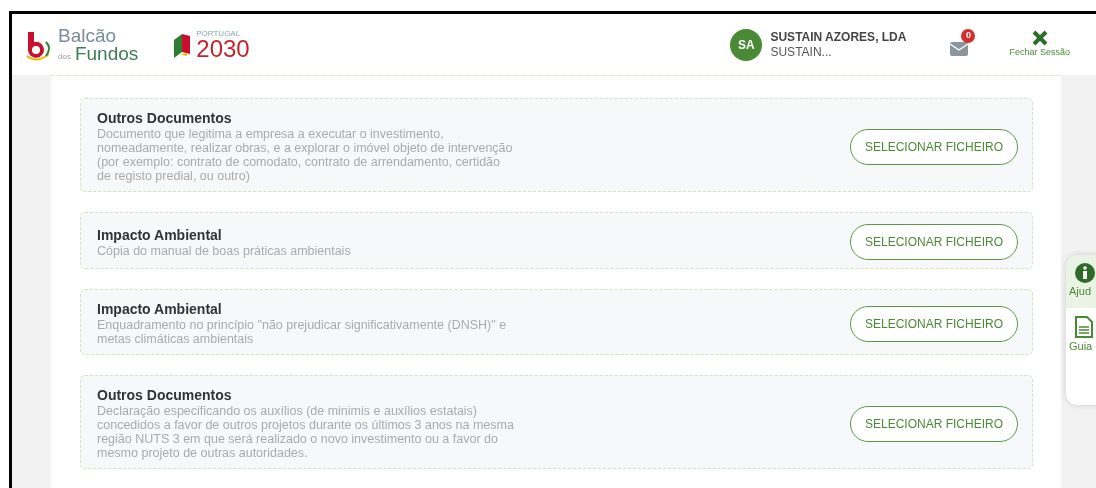 This screenshot has height=488, width=1096. Describe the element at coordinates (302, 332) in the screenshot. I see `document-description: Enquadramento no princípio "não prejudicar significativamente (DNSH)" e metas climáticas ambientais` at that location.